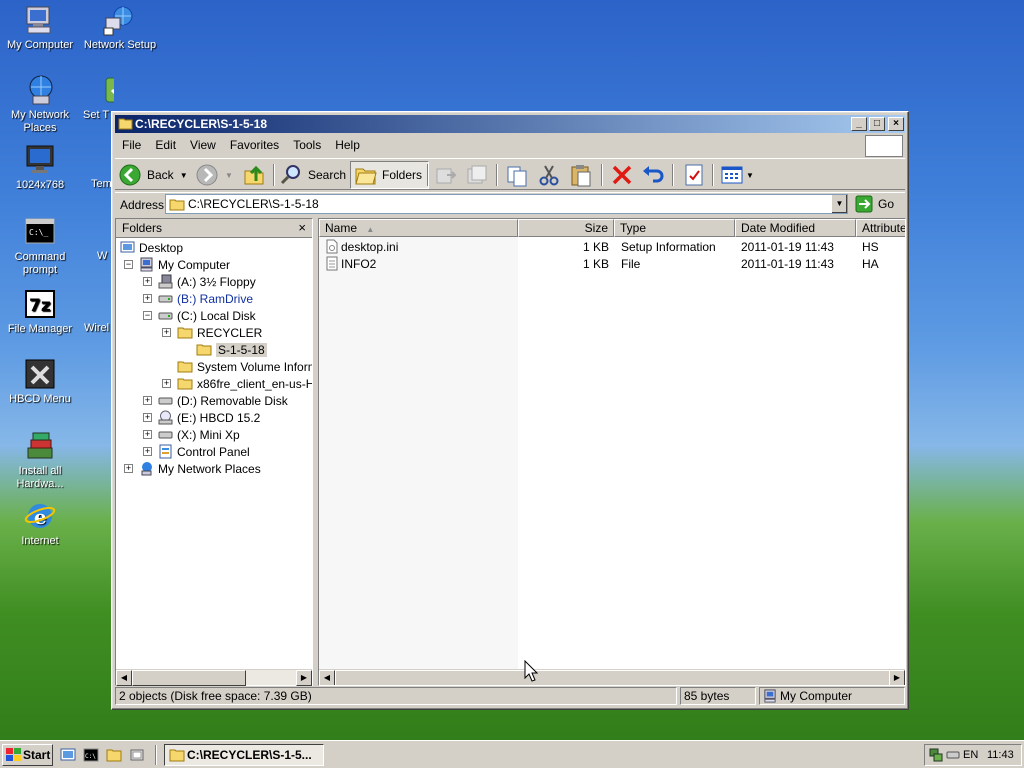 Image resolution: width=1024 pixels, height=768 pixels. What do you see at coordinates (694, 175) in the screenshot?
I see `properties-button` at bounding box center [694, 175].